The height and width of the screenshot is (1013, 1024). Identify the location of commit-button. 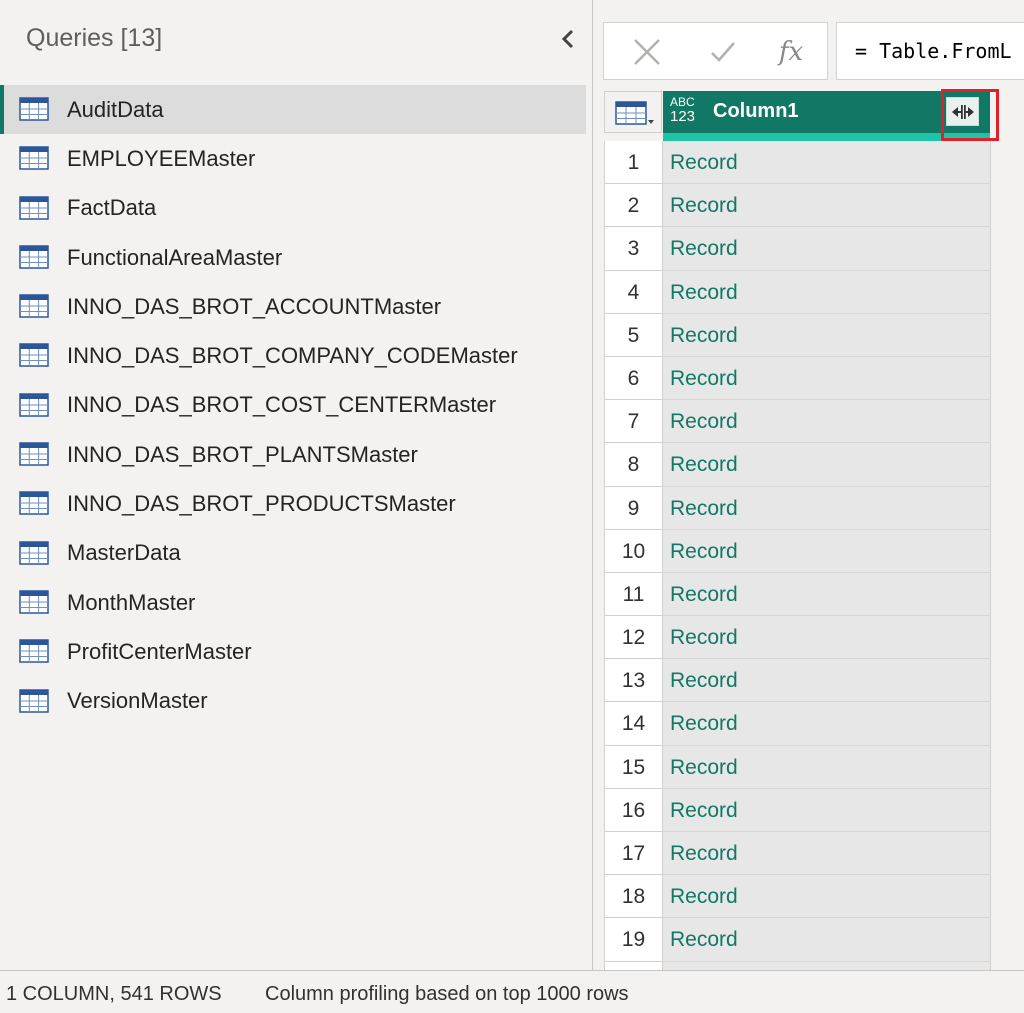
(723, 52).